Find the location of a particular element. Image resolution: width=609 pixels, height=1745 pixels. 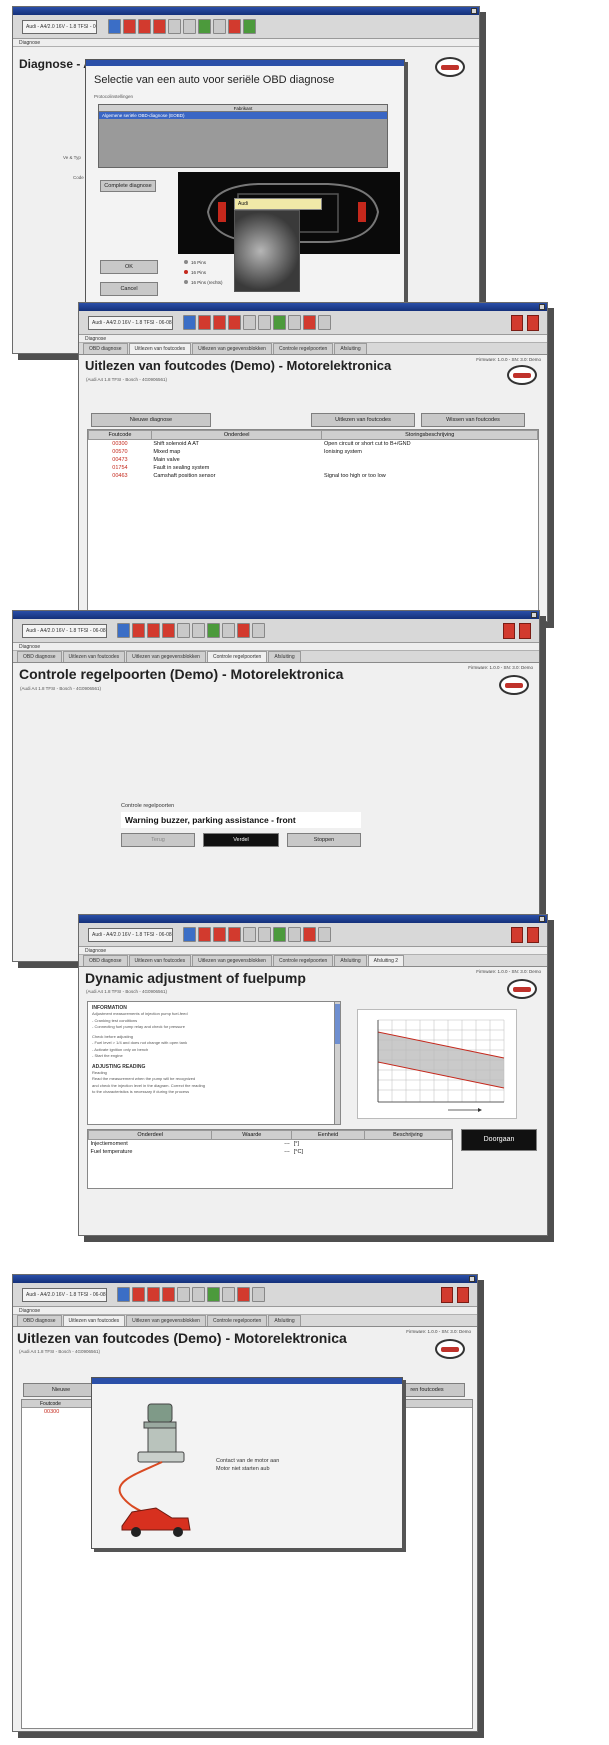

new-diagnose-button: Nieuwe diagnose is located at coordinates (151, 420).